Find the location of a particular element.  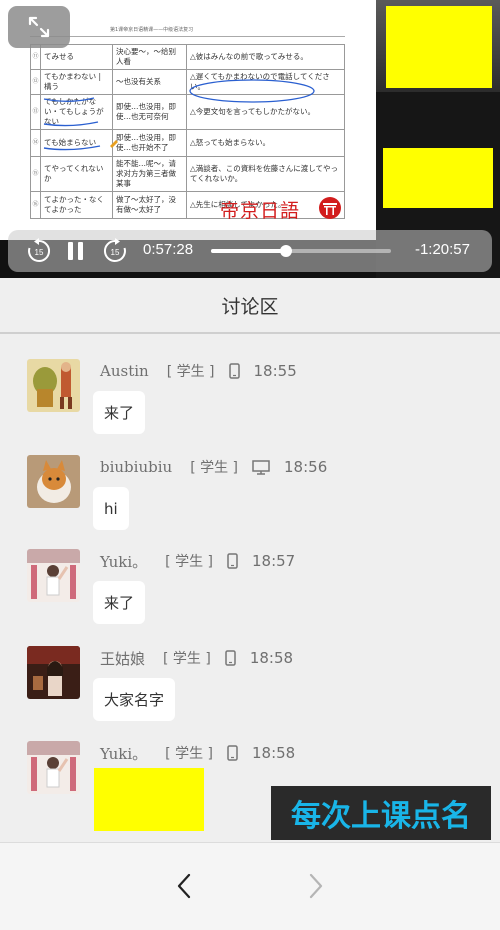

skip-back-seconds: 15 is located at coordinates (39, 252).